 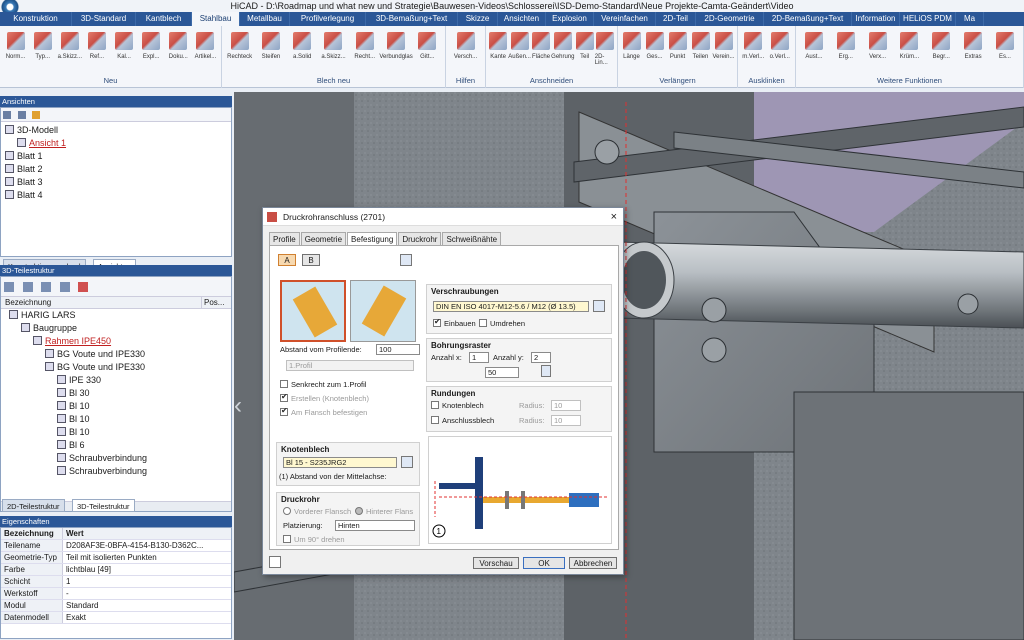 I want to click on dialog-tab-befestigung: Befestigung, so click(x=372, y=239).